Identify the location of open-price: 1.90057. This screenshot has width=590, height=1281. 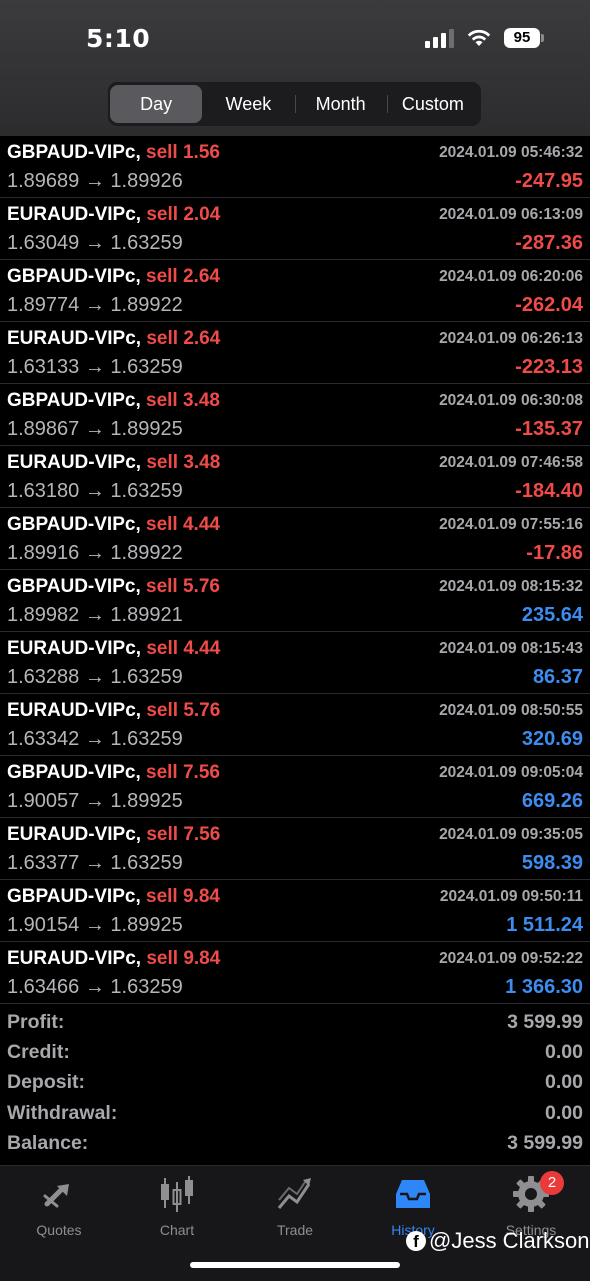
(43, 801).